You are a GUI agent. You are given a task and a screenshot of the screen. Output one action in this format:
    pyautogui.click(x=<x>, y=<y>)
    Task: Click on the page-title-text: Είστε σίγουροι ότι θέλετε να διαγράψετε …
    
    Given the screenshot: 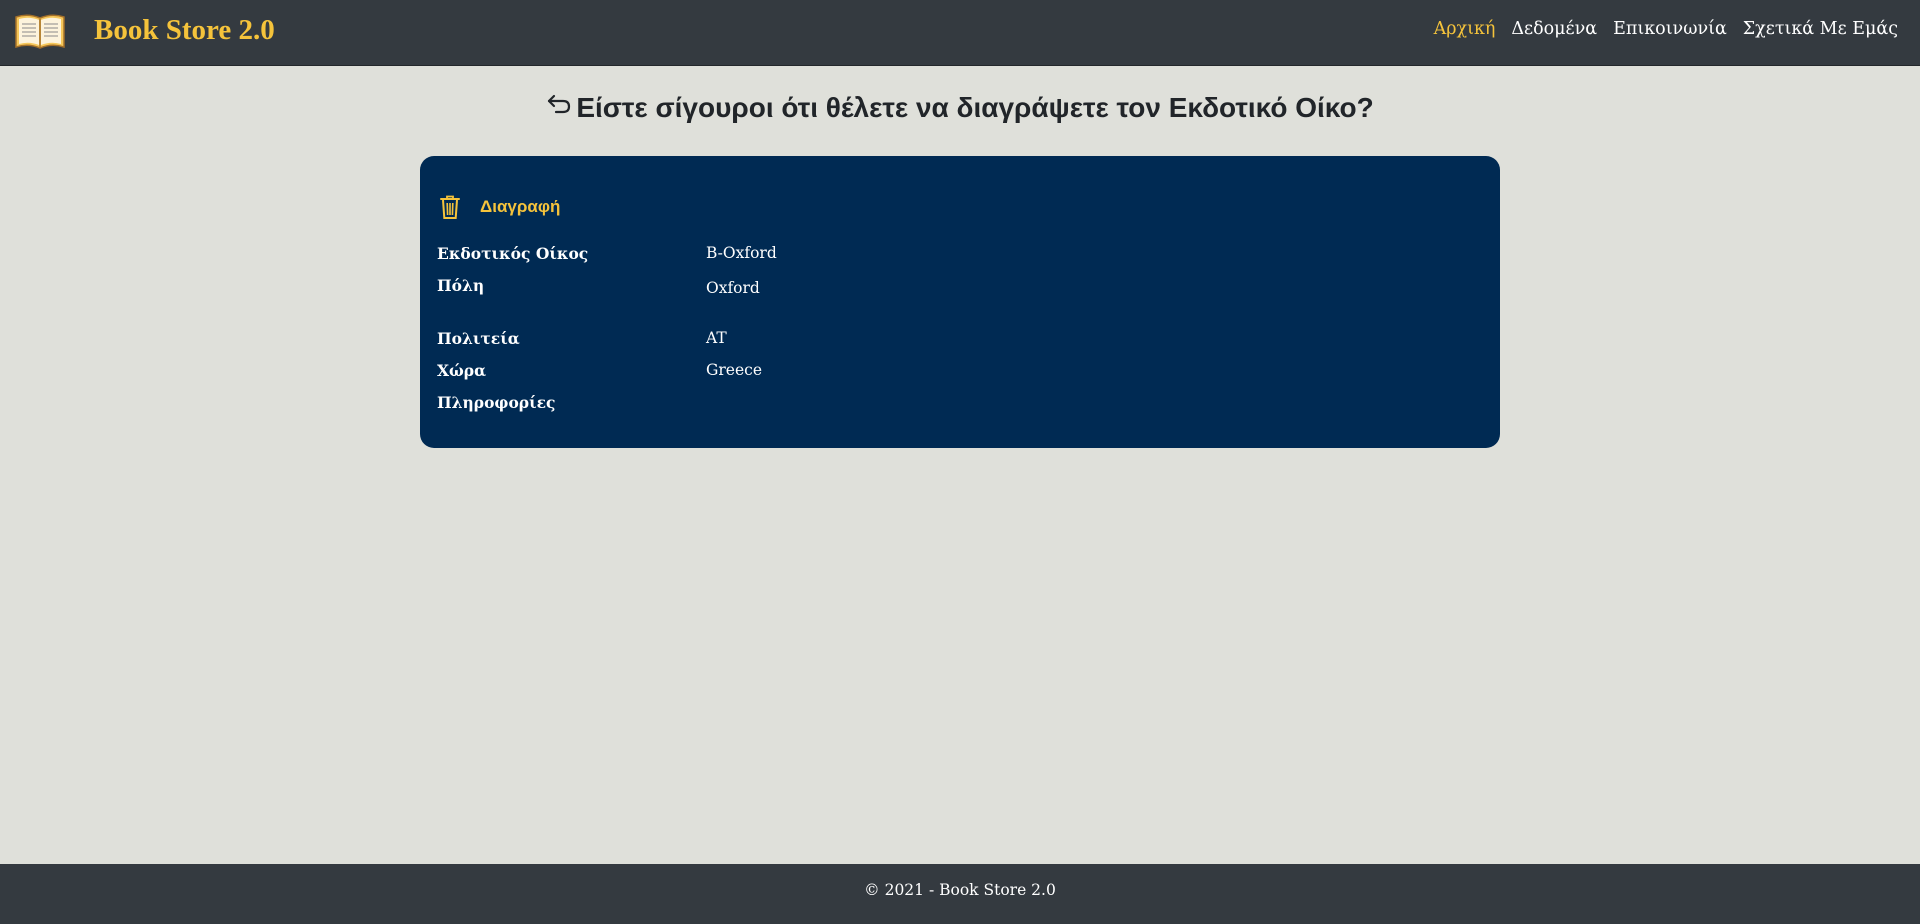 What is the action you would take?
    pyautogui.click(x=975, y=107)
    